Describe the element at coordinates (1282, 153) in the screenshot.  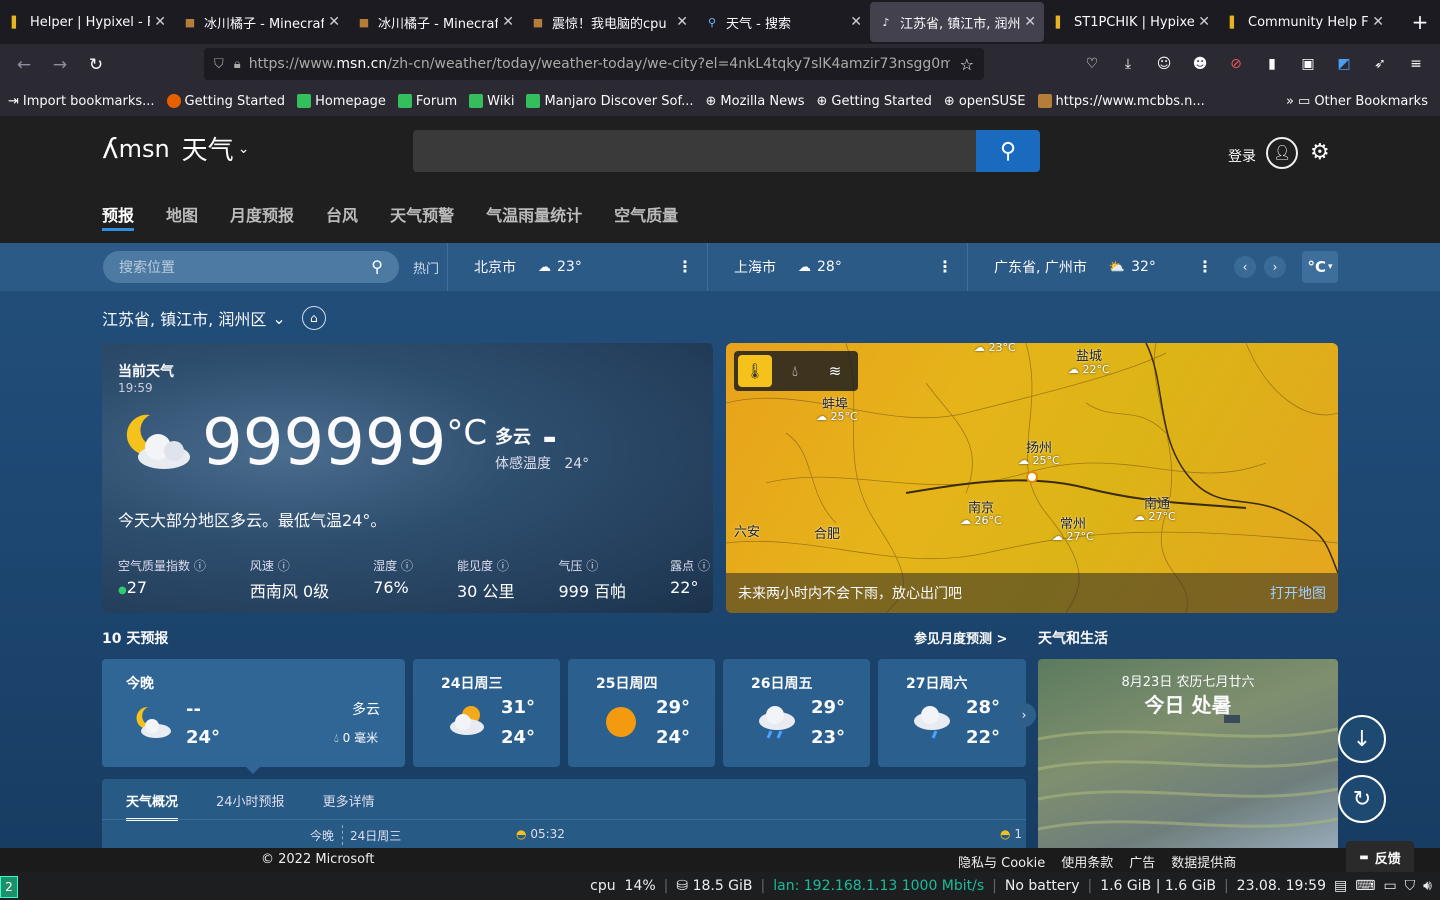
I see `account-avatar-icon: 👤︎` at that location.